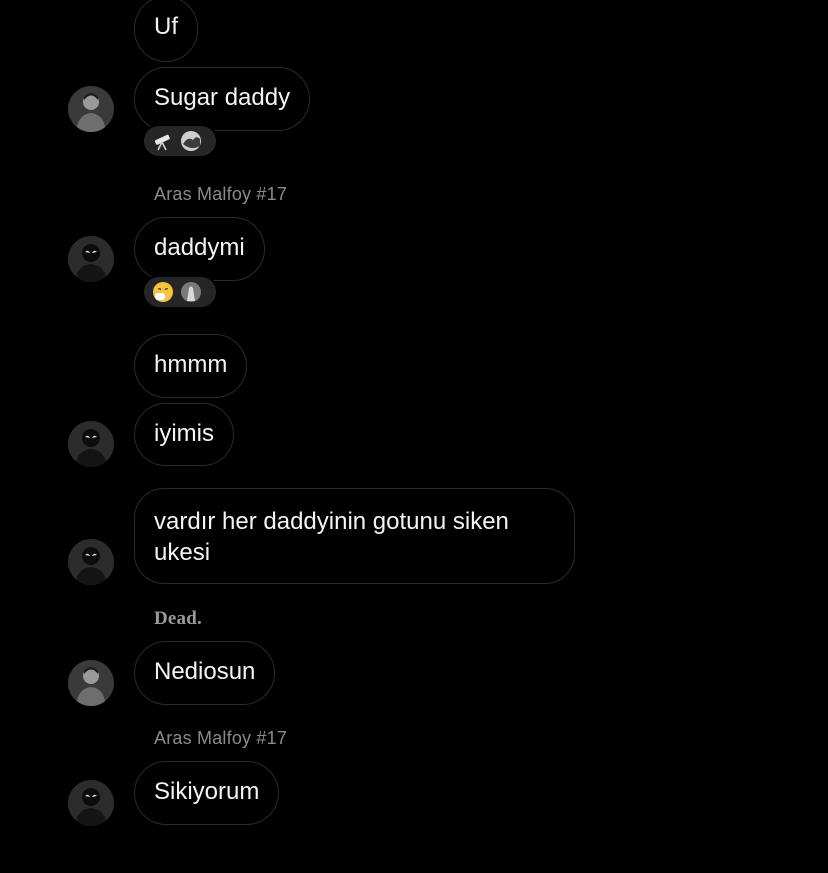 This screenshot has width=828, height=873. What do you see at coordinates (184, 434) in the screenshot?
I see `message-bubble: iyimis` at bounding box center [184, 434].